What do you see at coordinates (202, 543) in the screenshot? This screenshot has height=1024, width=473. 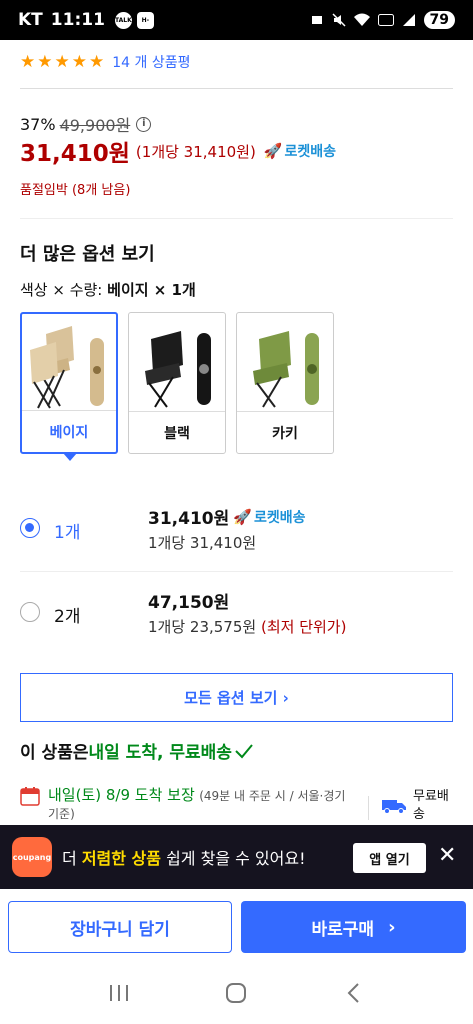 I see `quantity-unit-price: 1개당 31,410원` at bounding box center [202, 543].